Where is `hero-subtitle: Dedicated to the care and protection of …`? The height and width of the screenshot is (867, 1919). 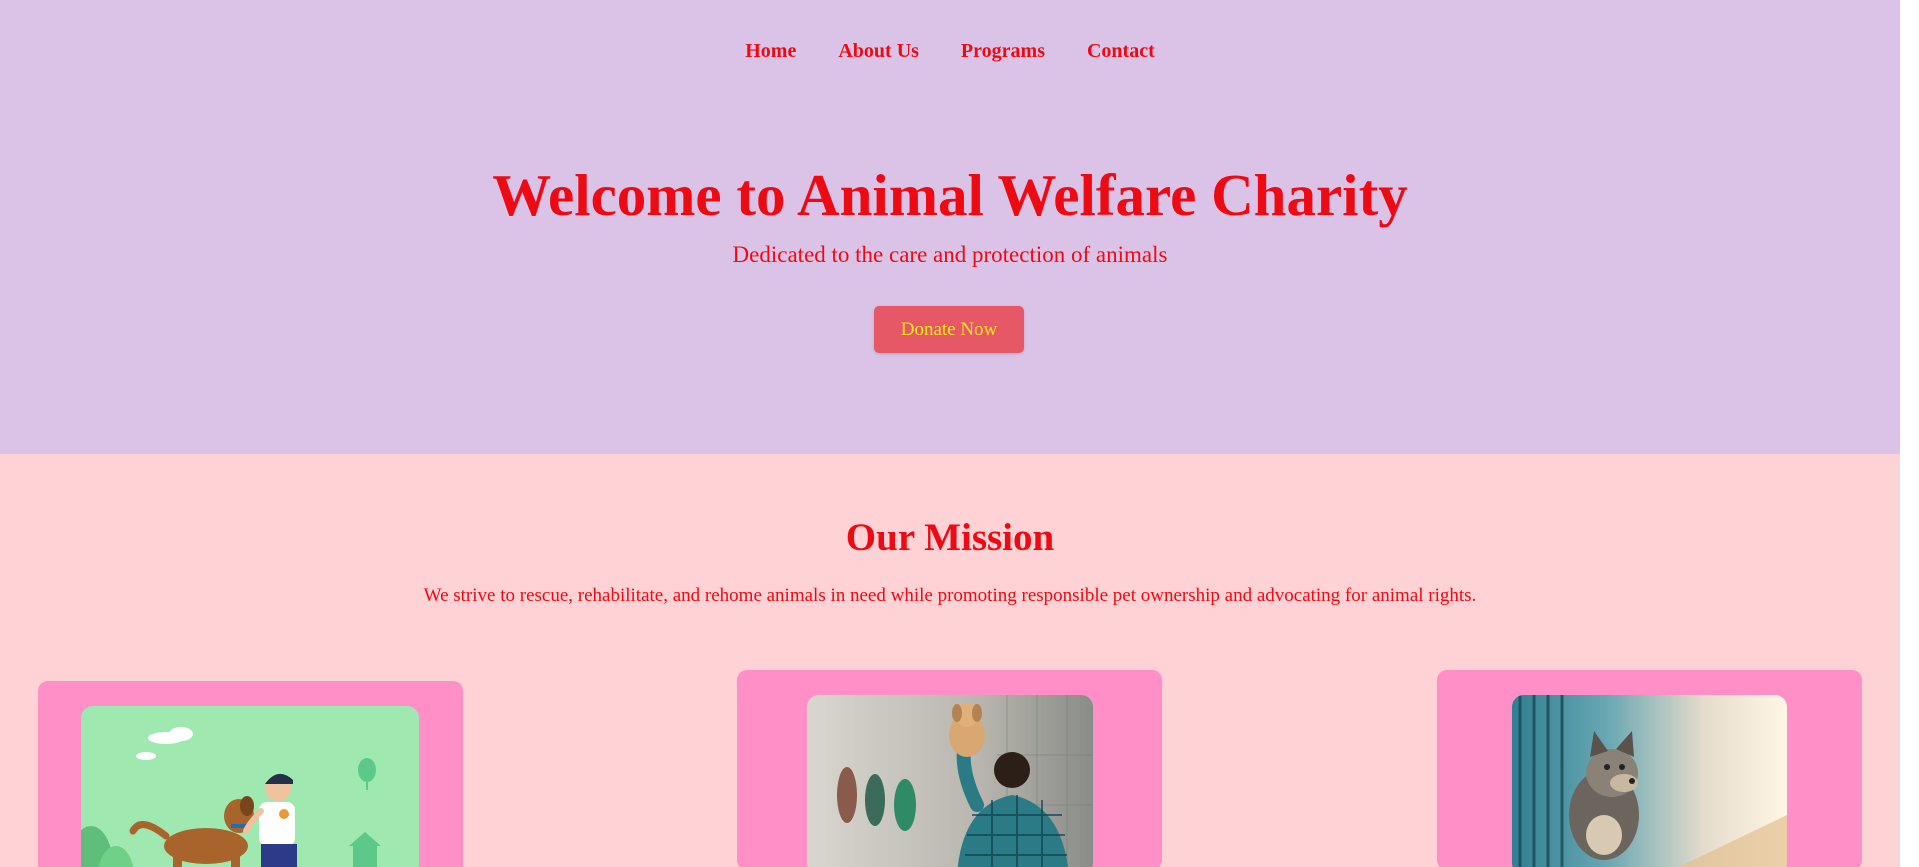 hero-subtitle: Dedicated to the care and protection of … is located at coordinates (950, 254).